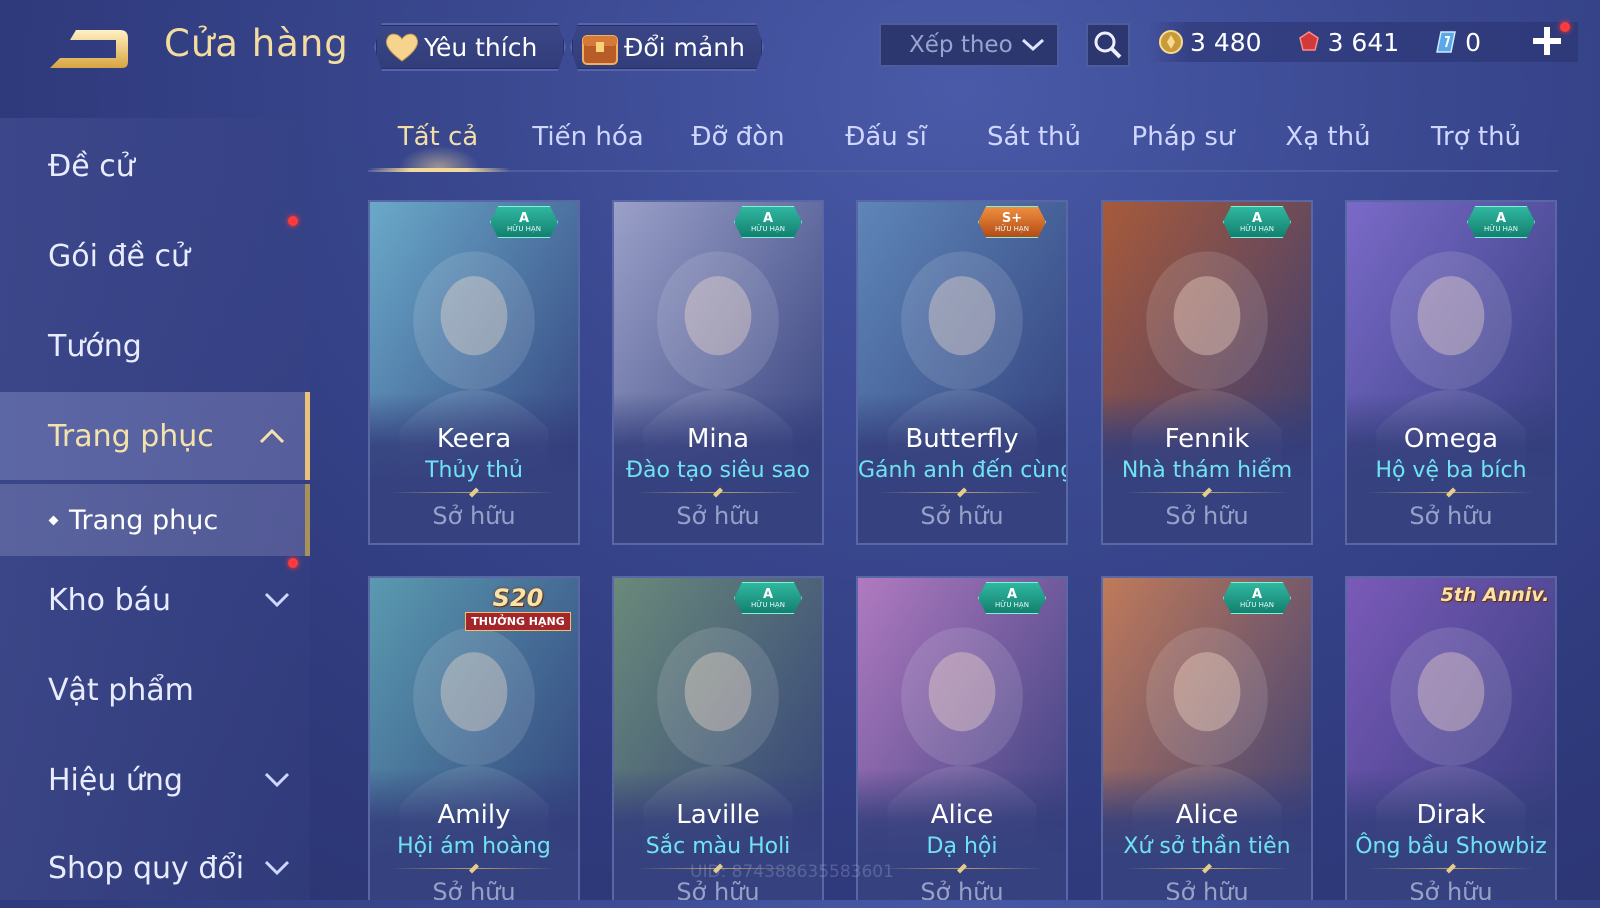 The width and height of the screenshot is (1600, 908). I want to click on sidebar-subitem-skins: Trang phục, so click(155, 520).